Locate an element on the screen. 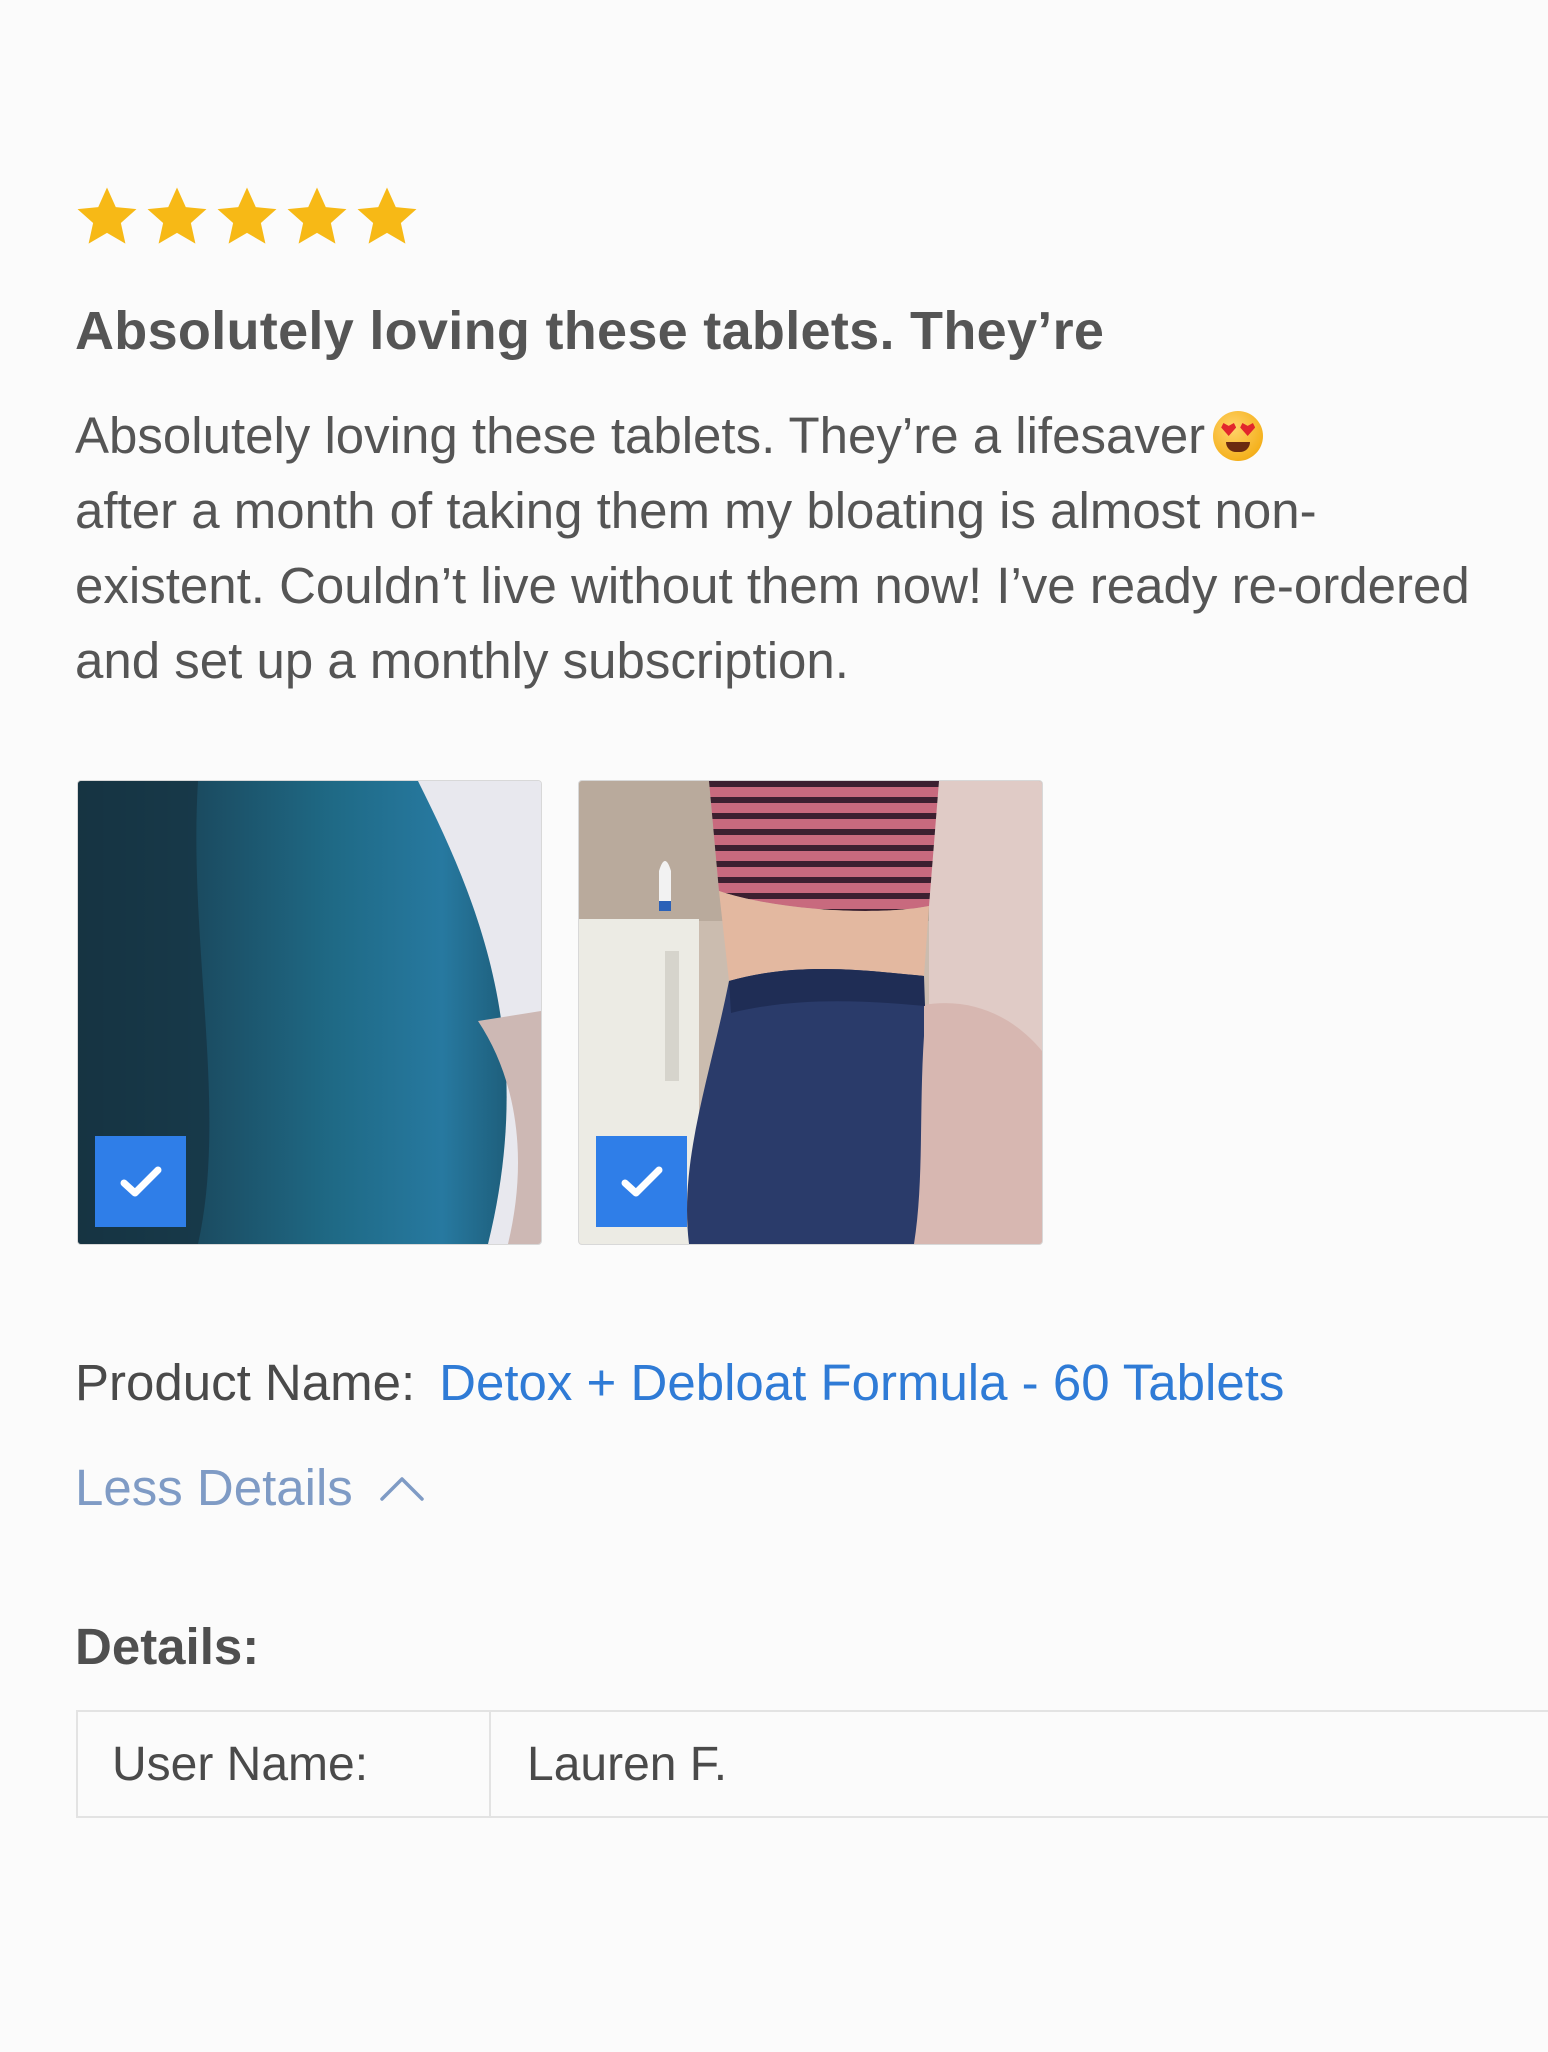 This screenshot has height=2052, width=1548. less-details-label: Less Details is located at coordinates (214, 1487).